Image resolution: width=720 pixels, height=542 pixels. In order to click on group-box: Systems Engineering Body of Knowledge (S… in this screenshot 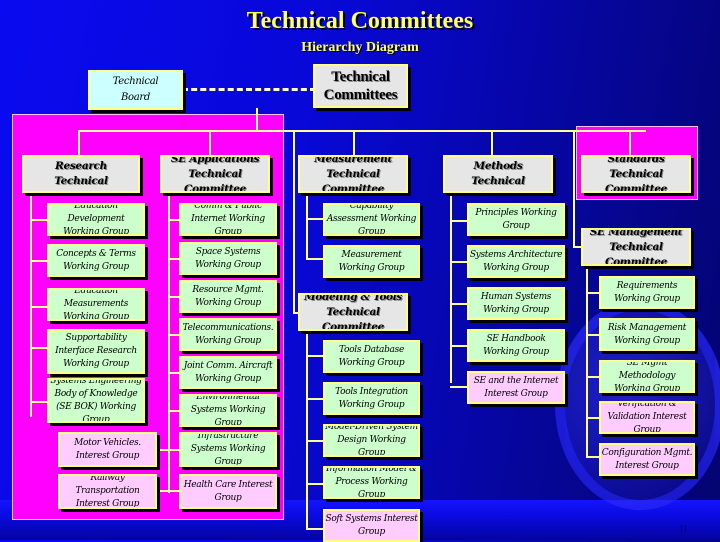, I will do `click(96, 400)`.